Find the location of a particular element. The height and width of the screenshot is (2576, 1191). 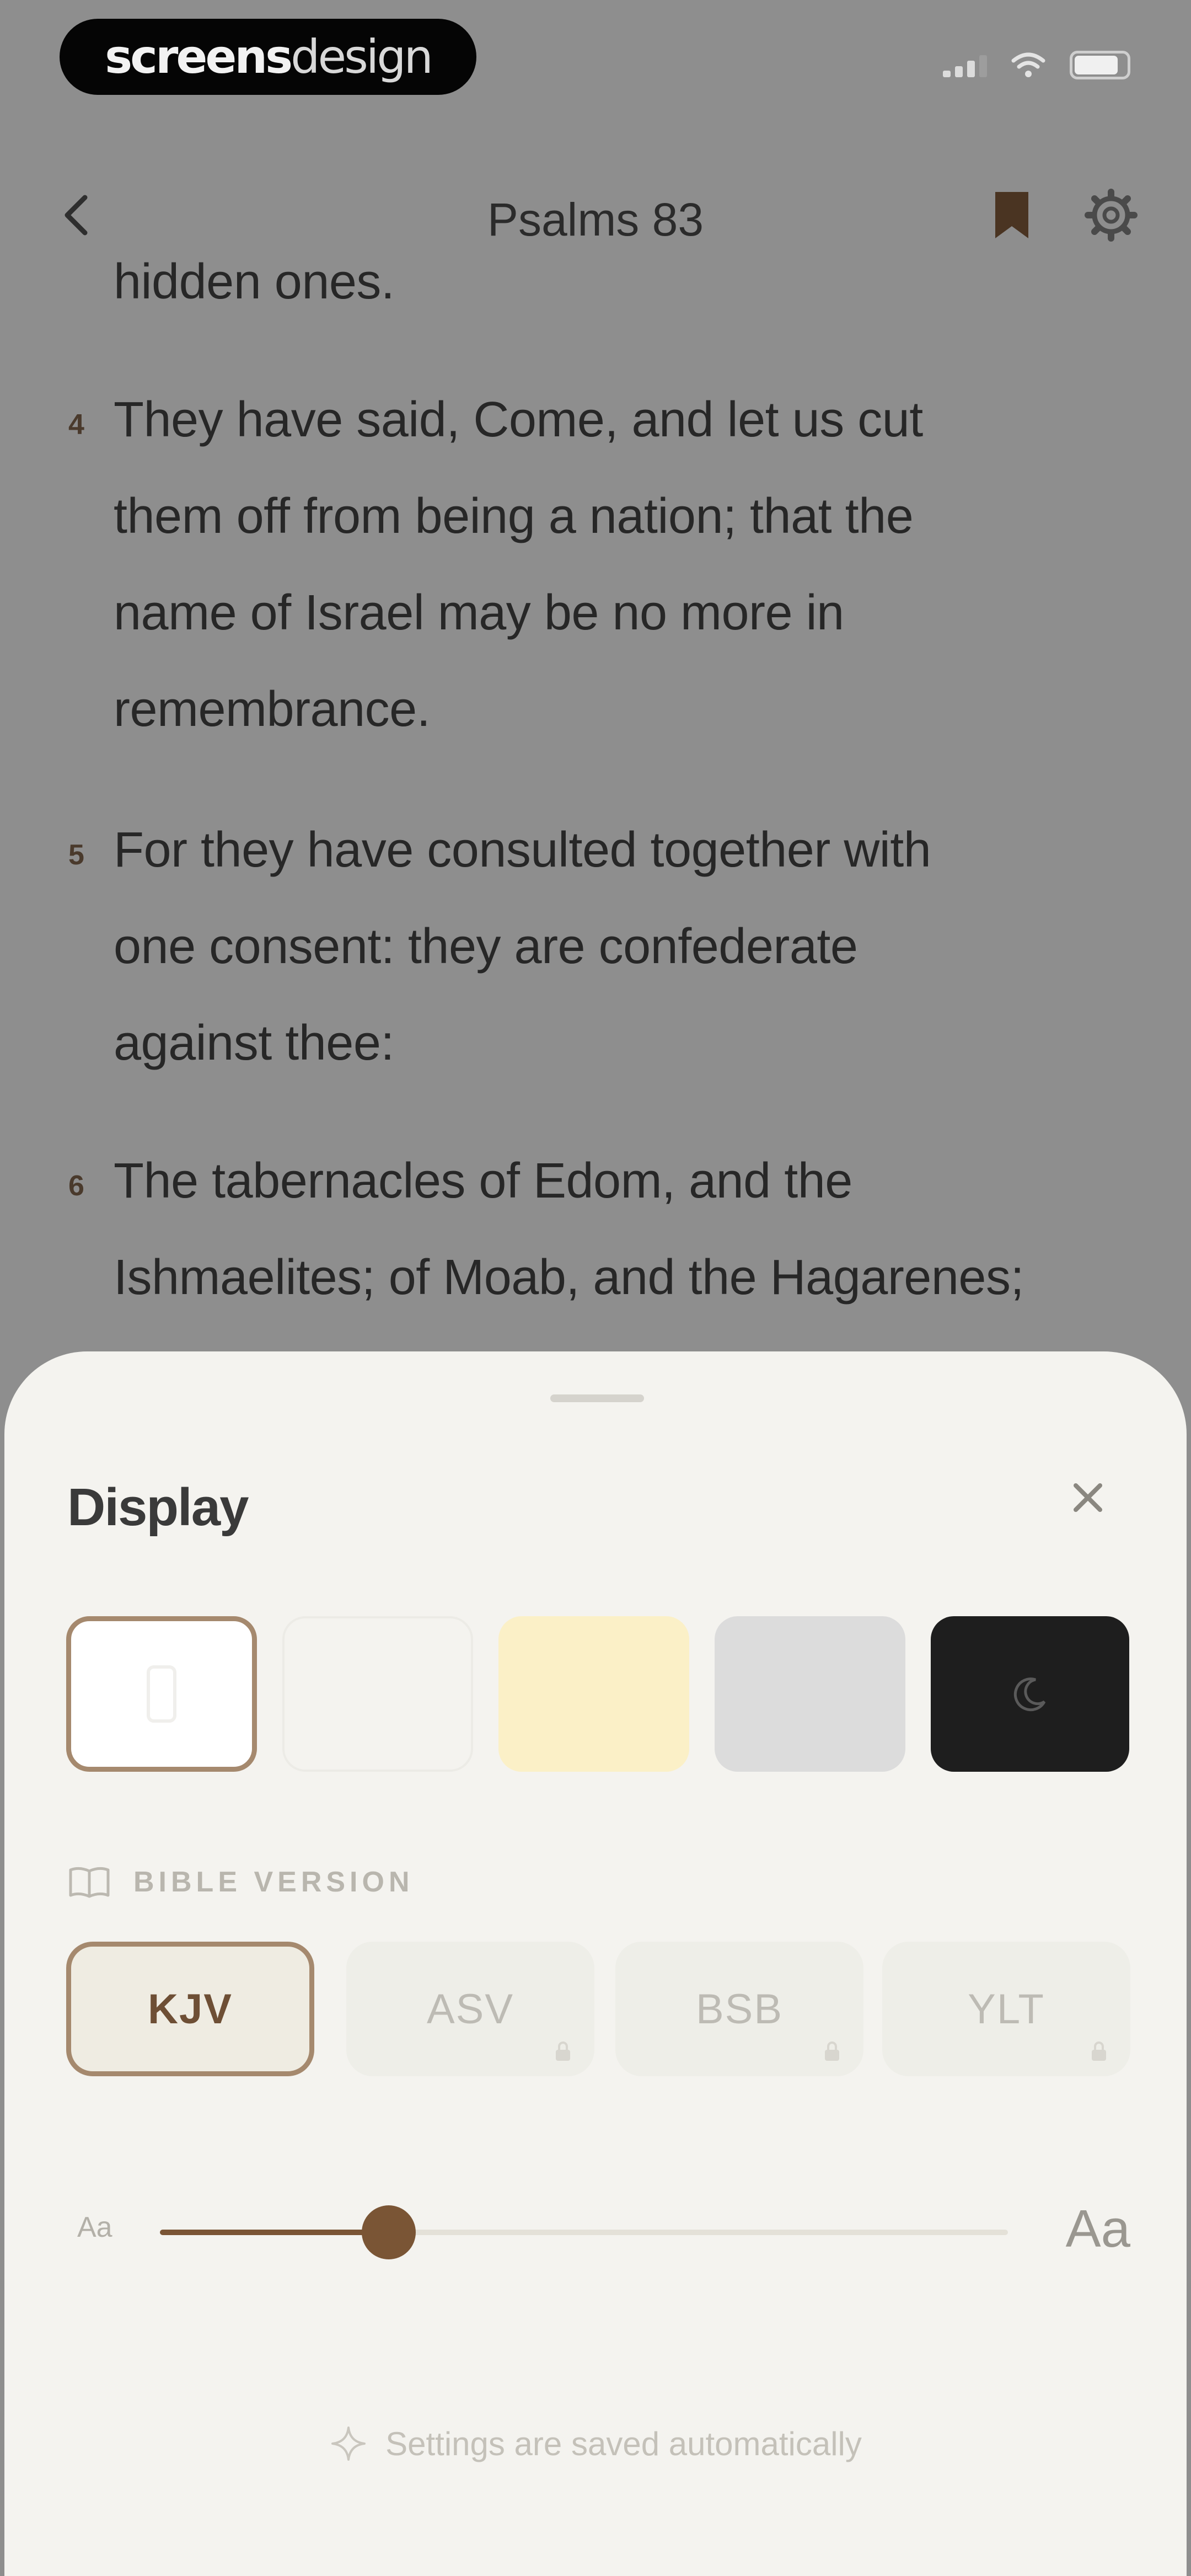

slider-thumb is located at coordinates (389, 2232).